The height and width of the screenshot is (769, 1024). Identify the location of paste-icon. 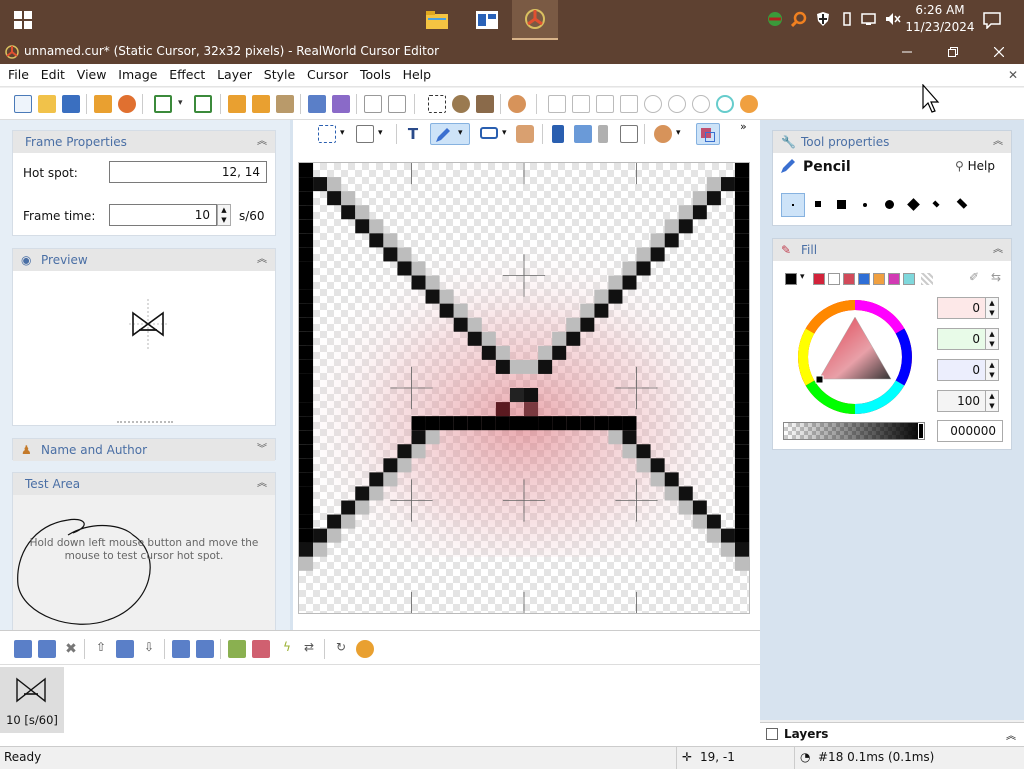
(285, 104).